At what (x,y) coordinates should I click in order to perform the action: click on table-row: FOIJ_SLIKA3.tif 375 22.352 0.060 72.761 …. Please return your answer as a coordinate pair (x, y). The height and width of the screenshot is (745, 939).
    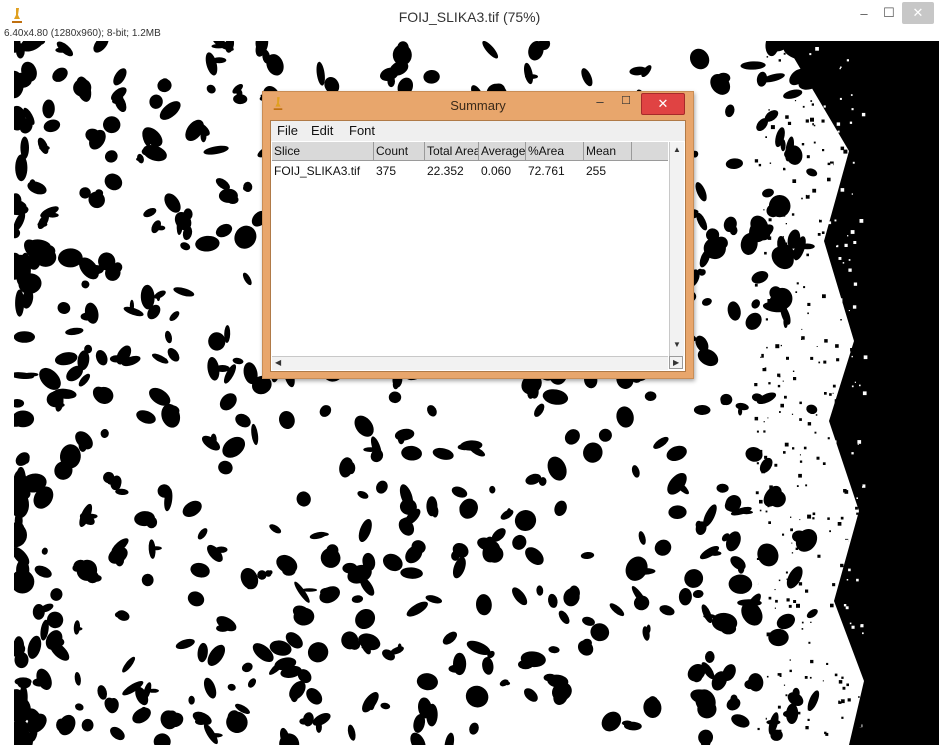
    Looking at the image, I should click on (470, 171).